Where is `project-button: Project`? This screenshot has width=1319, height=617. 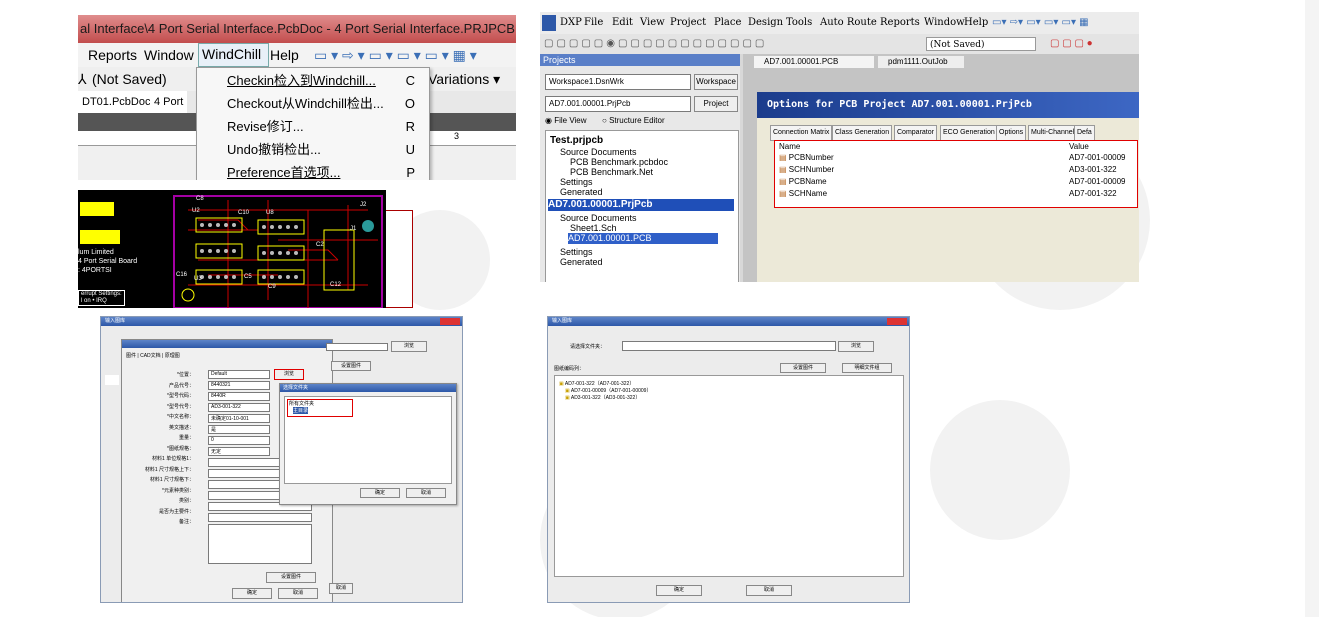 project-button: Project is located at coordinates (716, 104).